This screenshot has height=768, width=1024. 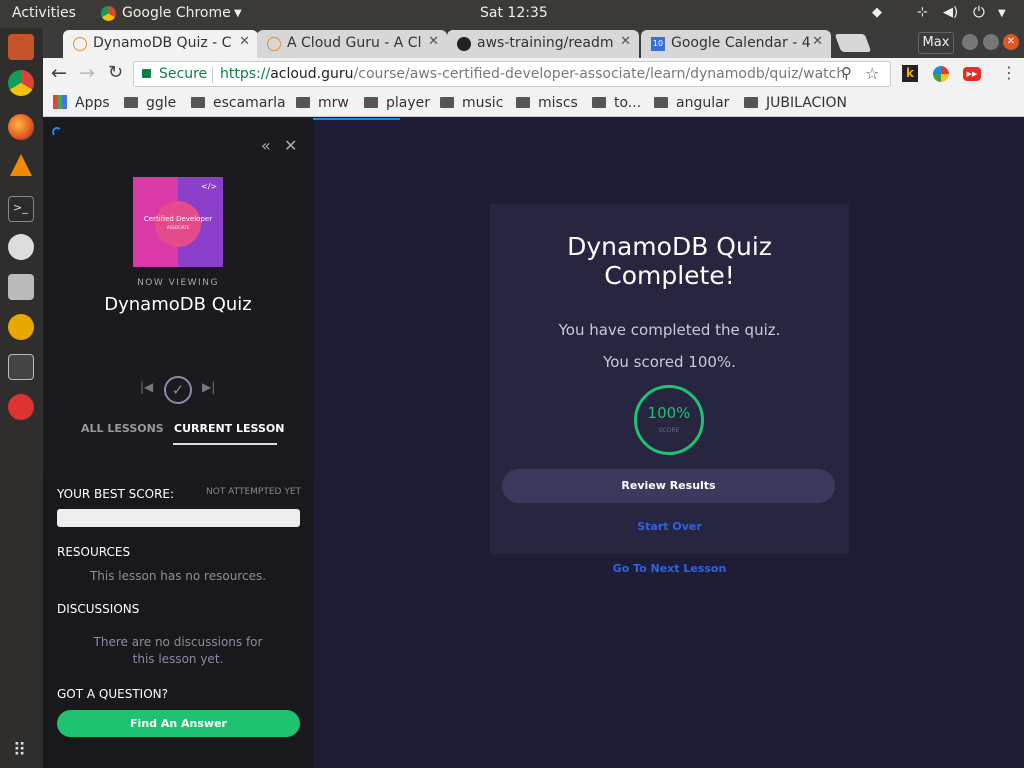 I want to click on power-icon: ⏻, so click(x=979, y=12).